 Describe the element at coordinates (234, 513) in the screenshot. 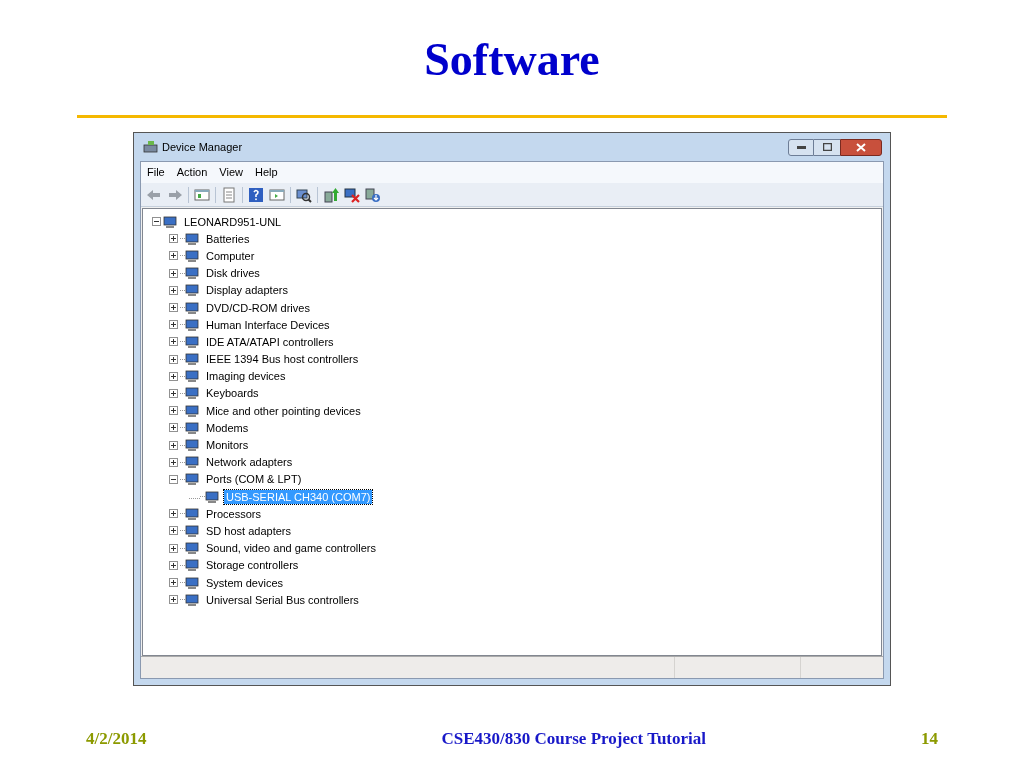

I see `tree-item: Processors` at that location.